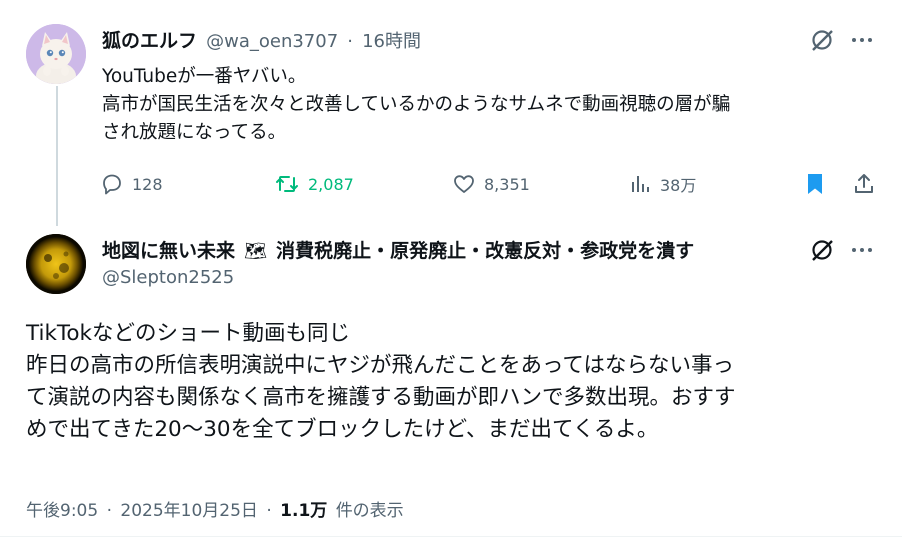  I want to click on tweet2-grok-button, so click(822, 250).